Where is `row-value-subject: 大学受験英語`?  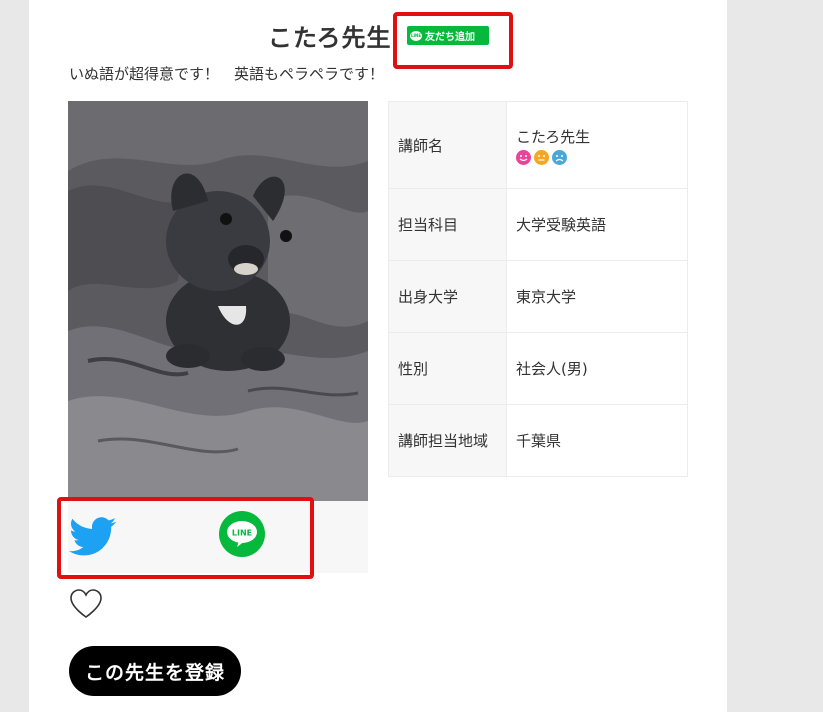
row-value-subject: 大学受験英語 is located at coordinates (597, 224).